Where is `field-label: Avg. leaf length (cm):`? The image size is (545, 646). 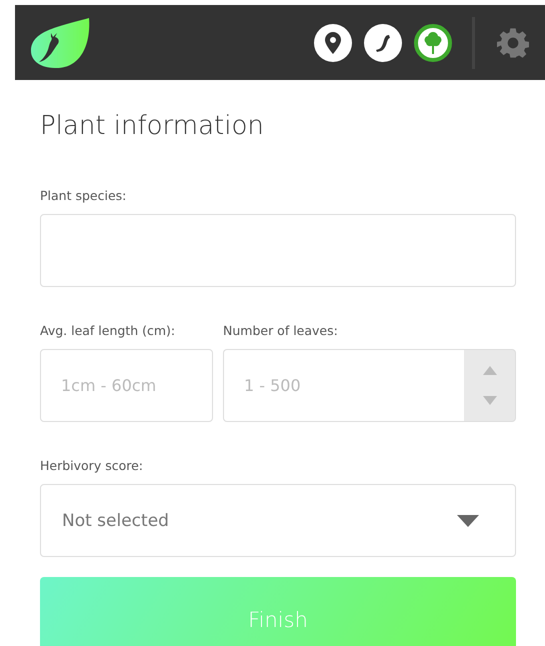 field-label: Avg. leaf length (cm): is located at coordinates (108, 331).